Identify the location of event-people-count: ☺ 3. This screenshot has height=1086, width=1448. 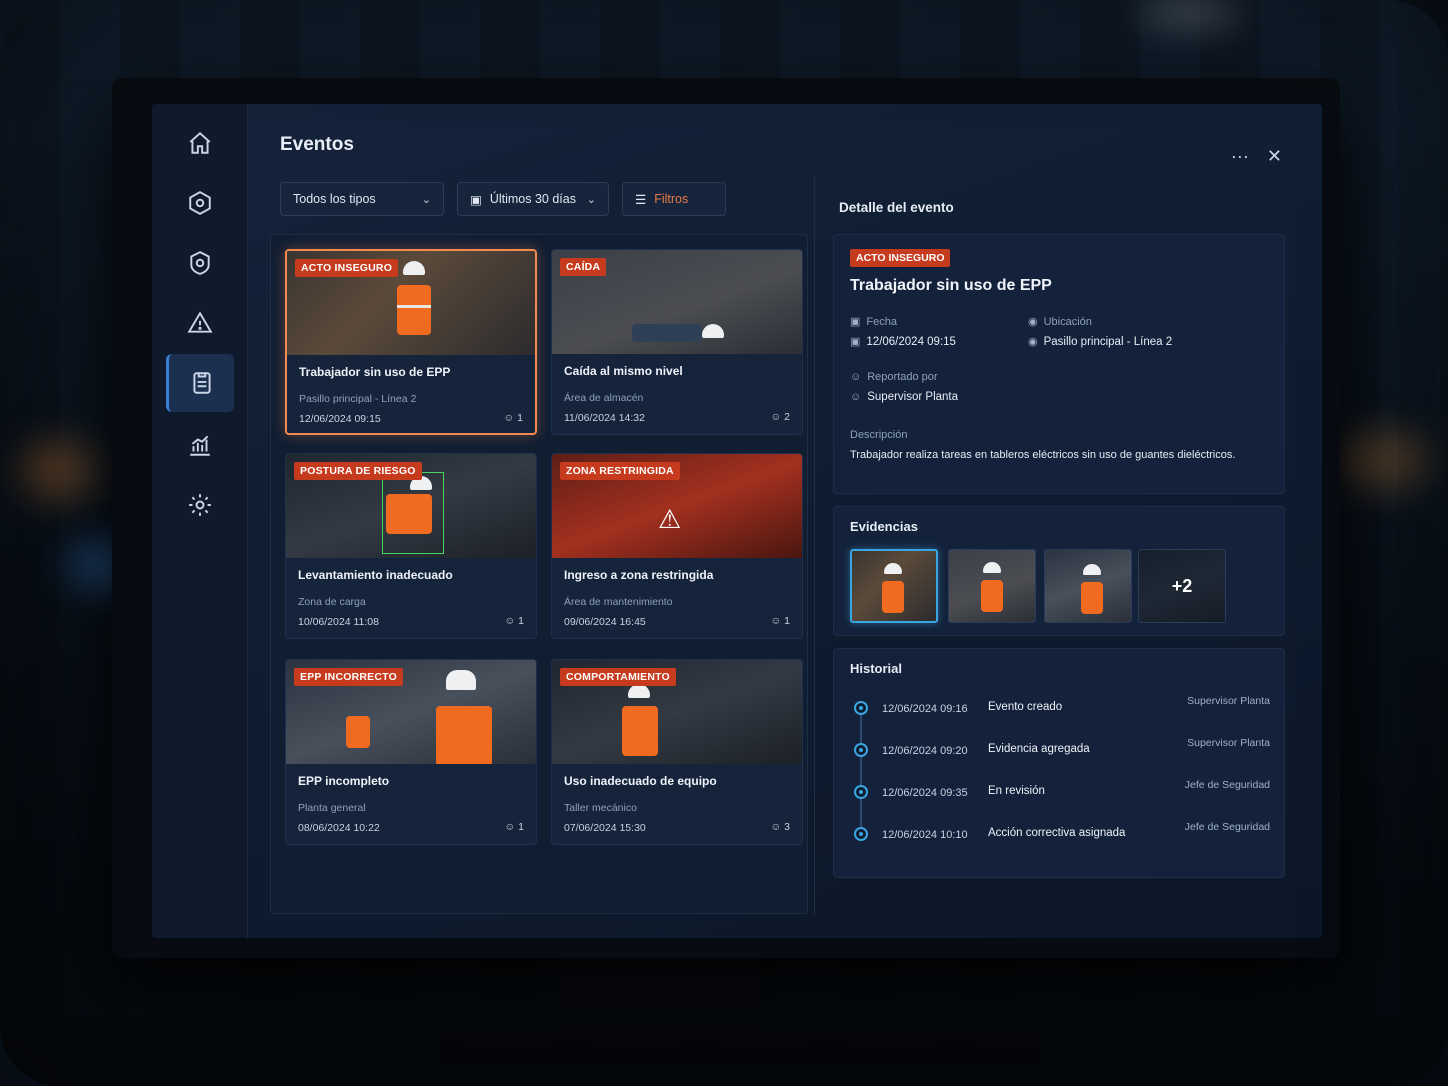
(780, 827).